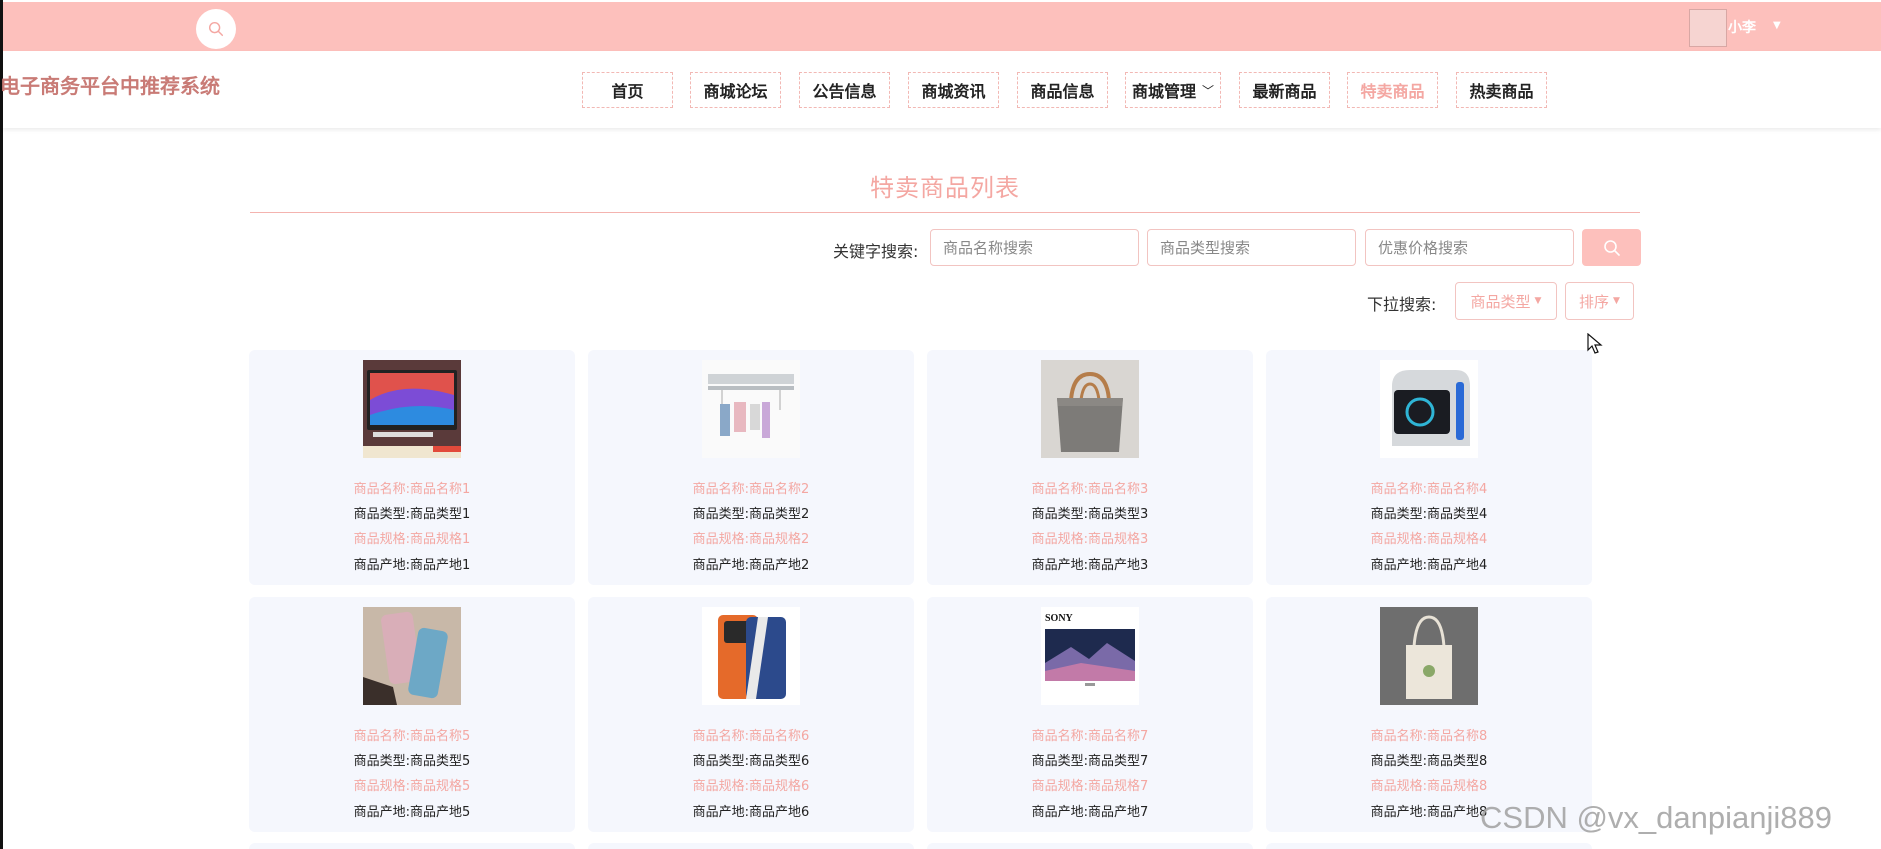 The height and width of the screenshot is (849, 1881). Describe the element at coordinates (942, 26) in the screenshot. I see `top-bar` at that location.